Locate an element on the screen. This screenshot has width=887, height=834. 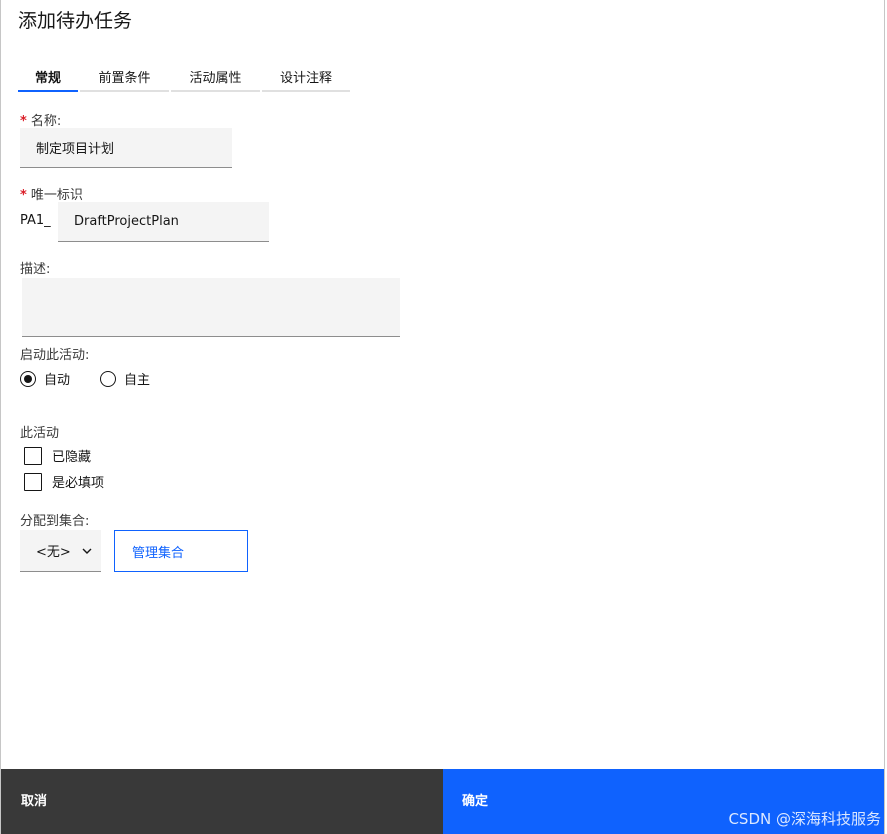
radio-auto: 自动 is located at coordinates (45, 378).